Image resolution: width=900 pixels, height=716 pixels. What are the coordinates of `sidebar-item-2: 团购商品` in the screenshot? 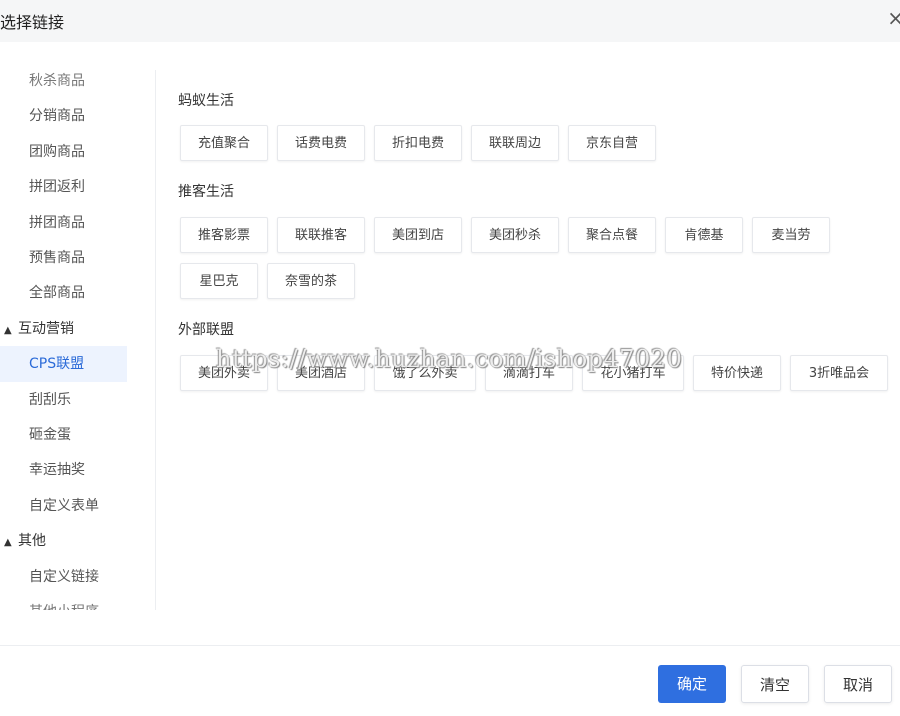 It's located at (63, 152).